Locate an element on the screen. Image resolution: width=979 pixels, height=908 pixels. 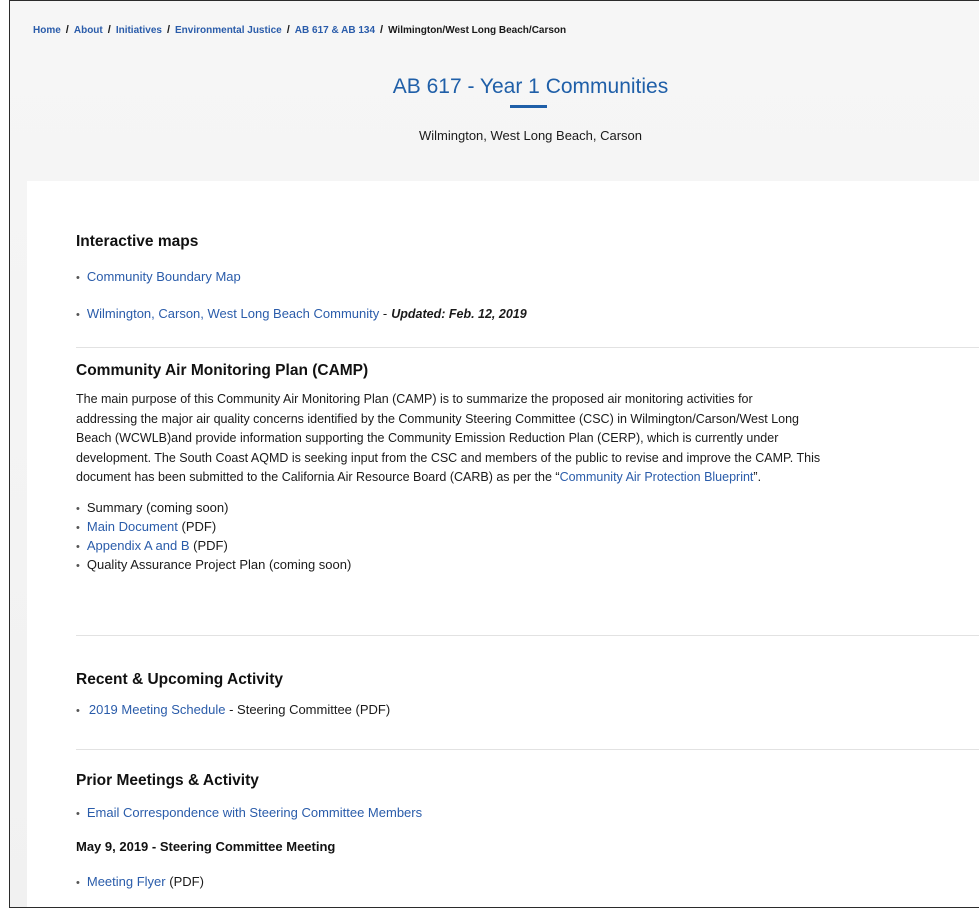
blueprint-link: Community Air Protection Blueprint is located at coordinates (657, 477).